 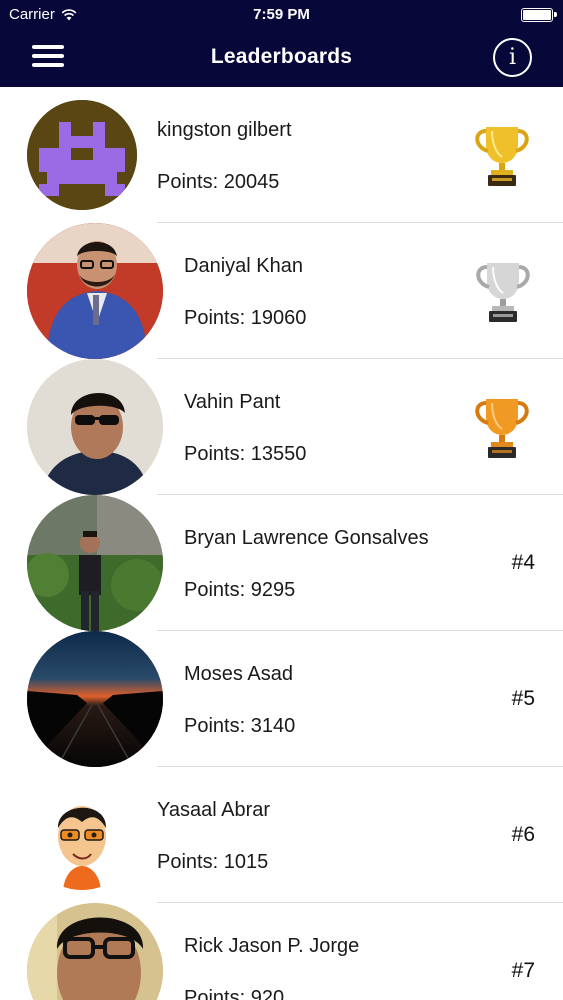 What do you see at coordinates (213, 862) in the screenshot?
I see `player-points: Points: 1015` at bounding box center [213, 862].